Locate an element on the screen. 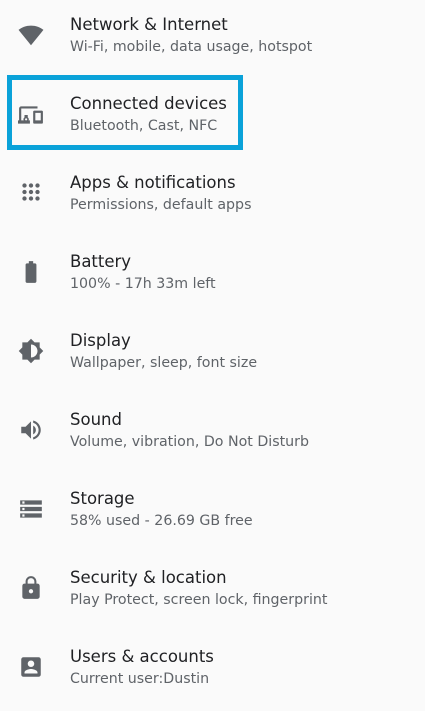 The width and height of the screenshot is (425, 711). devices-icon is located at coordinates (31, 115).